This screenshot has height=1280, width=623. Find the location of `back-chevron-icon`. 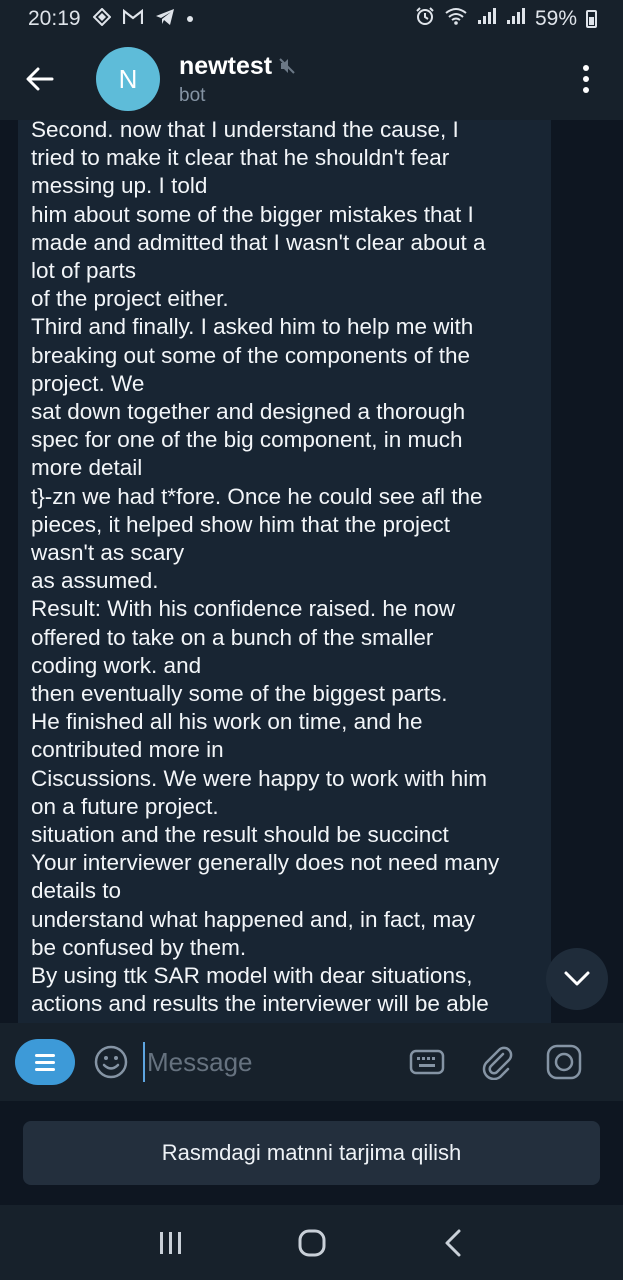

back-chevron-icon is located at coordinates (452, 1242).